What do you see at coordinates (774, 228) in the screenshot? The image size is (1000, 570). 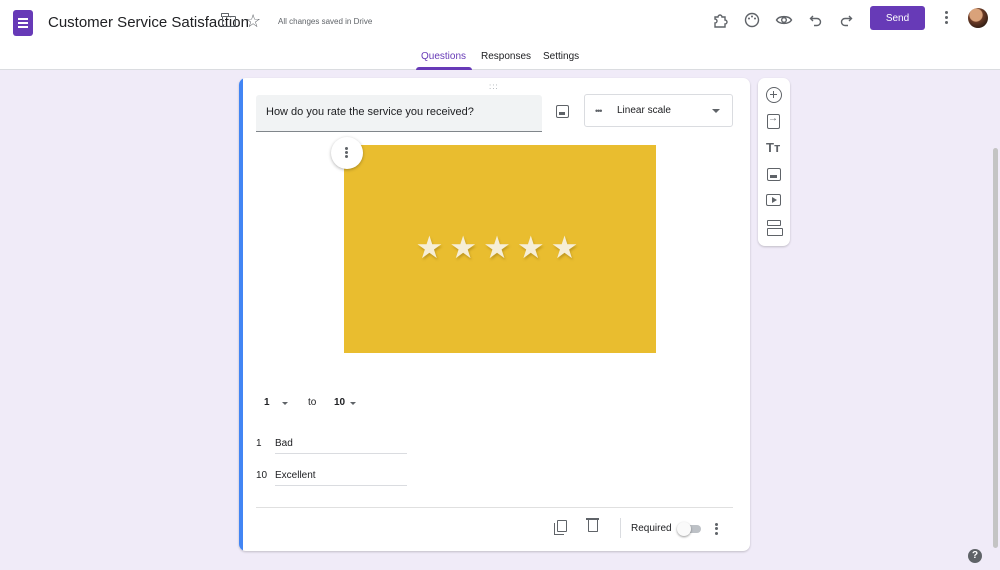 I see `add-section-icon` at bounding box center [774, 228].